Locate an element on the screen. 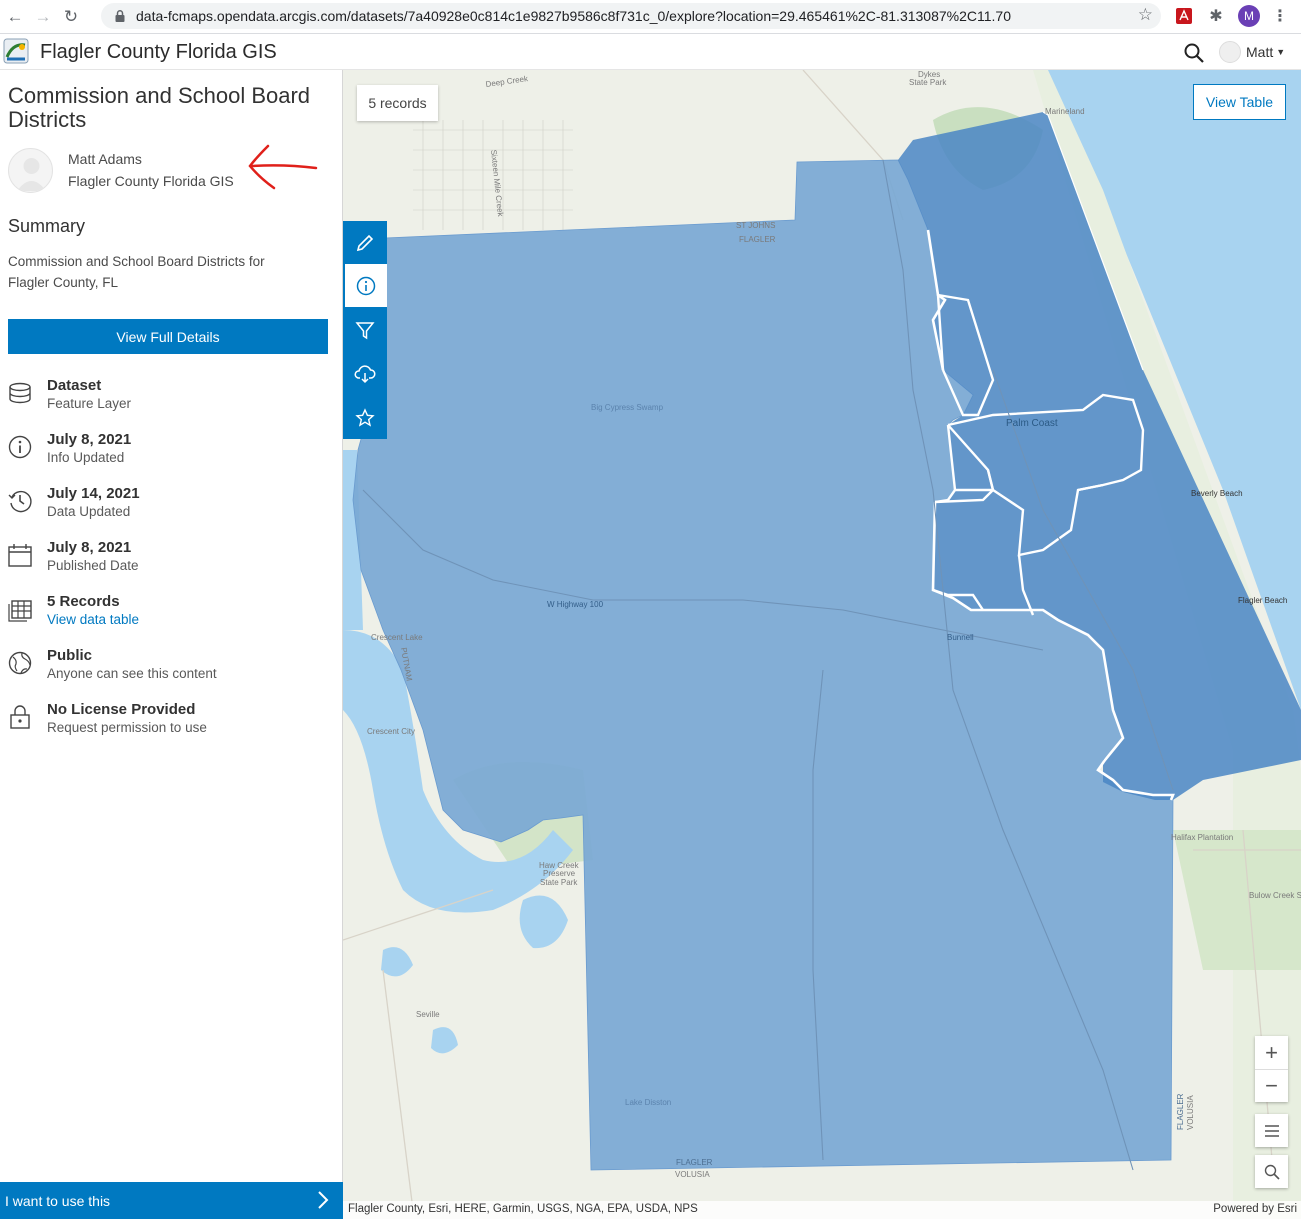  zoom-out-button: − is located at coordinates (1271, 1085).